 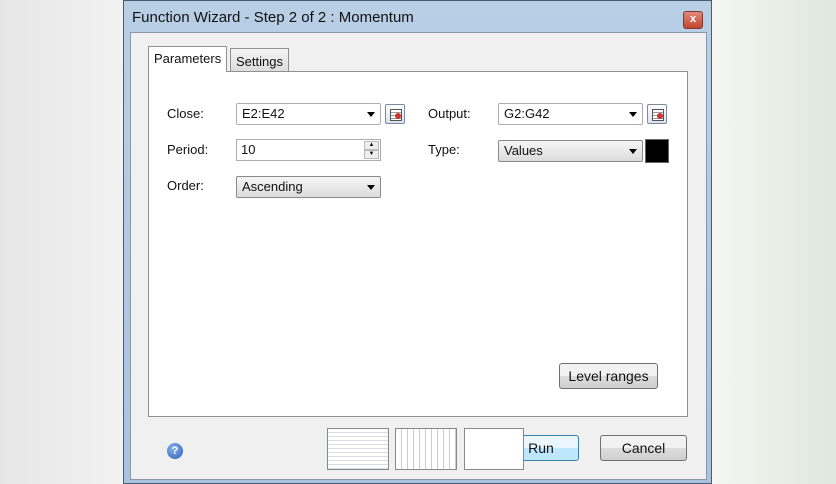 I want to click on close-label: Close:, so click(x=185, y=113).